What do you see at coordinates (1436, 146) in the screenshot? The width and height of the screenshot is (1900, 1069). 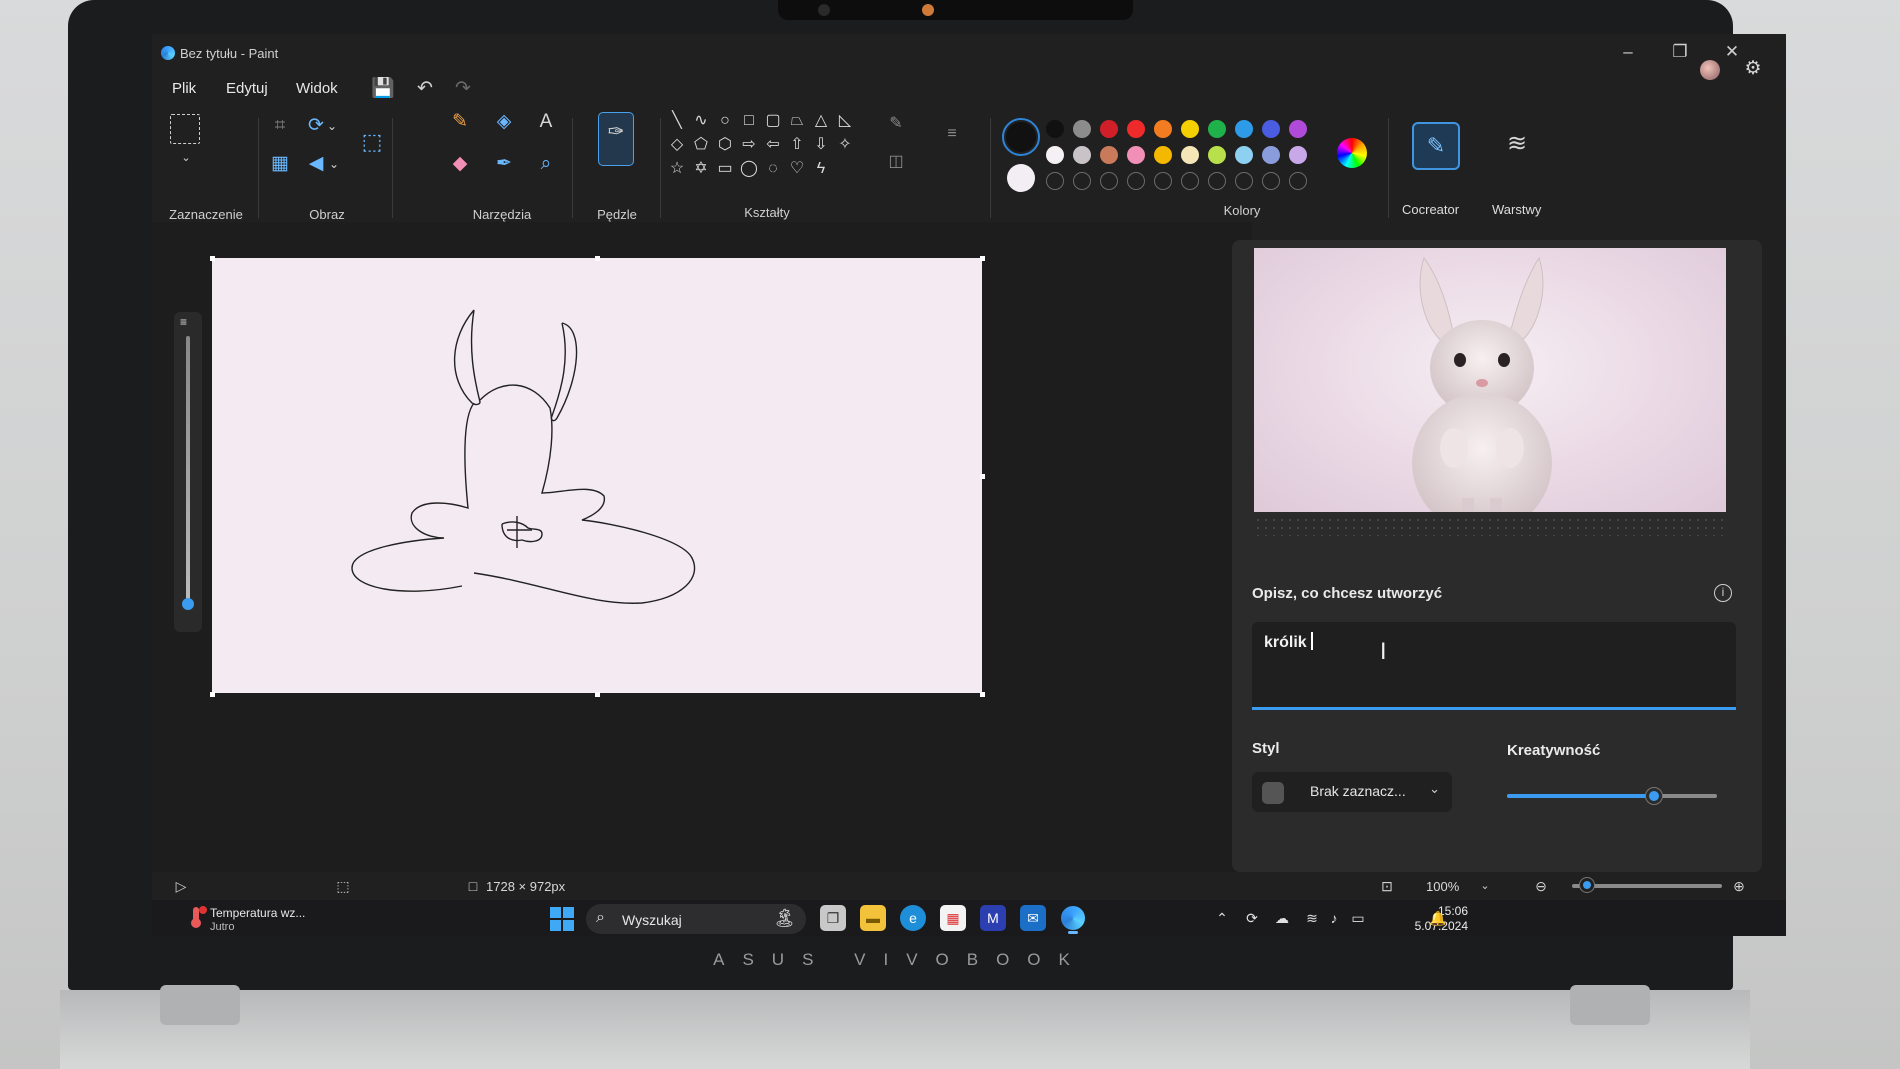 I see `cocreator-button: ✎` at bounding box center [1436, 146].